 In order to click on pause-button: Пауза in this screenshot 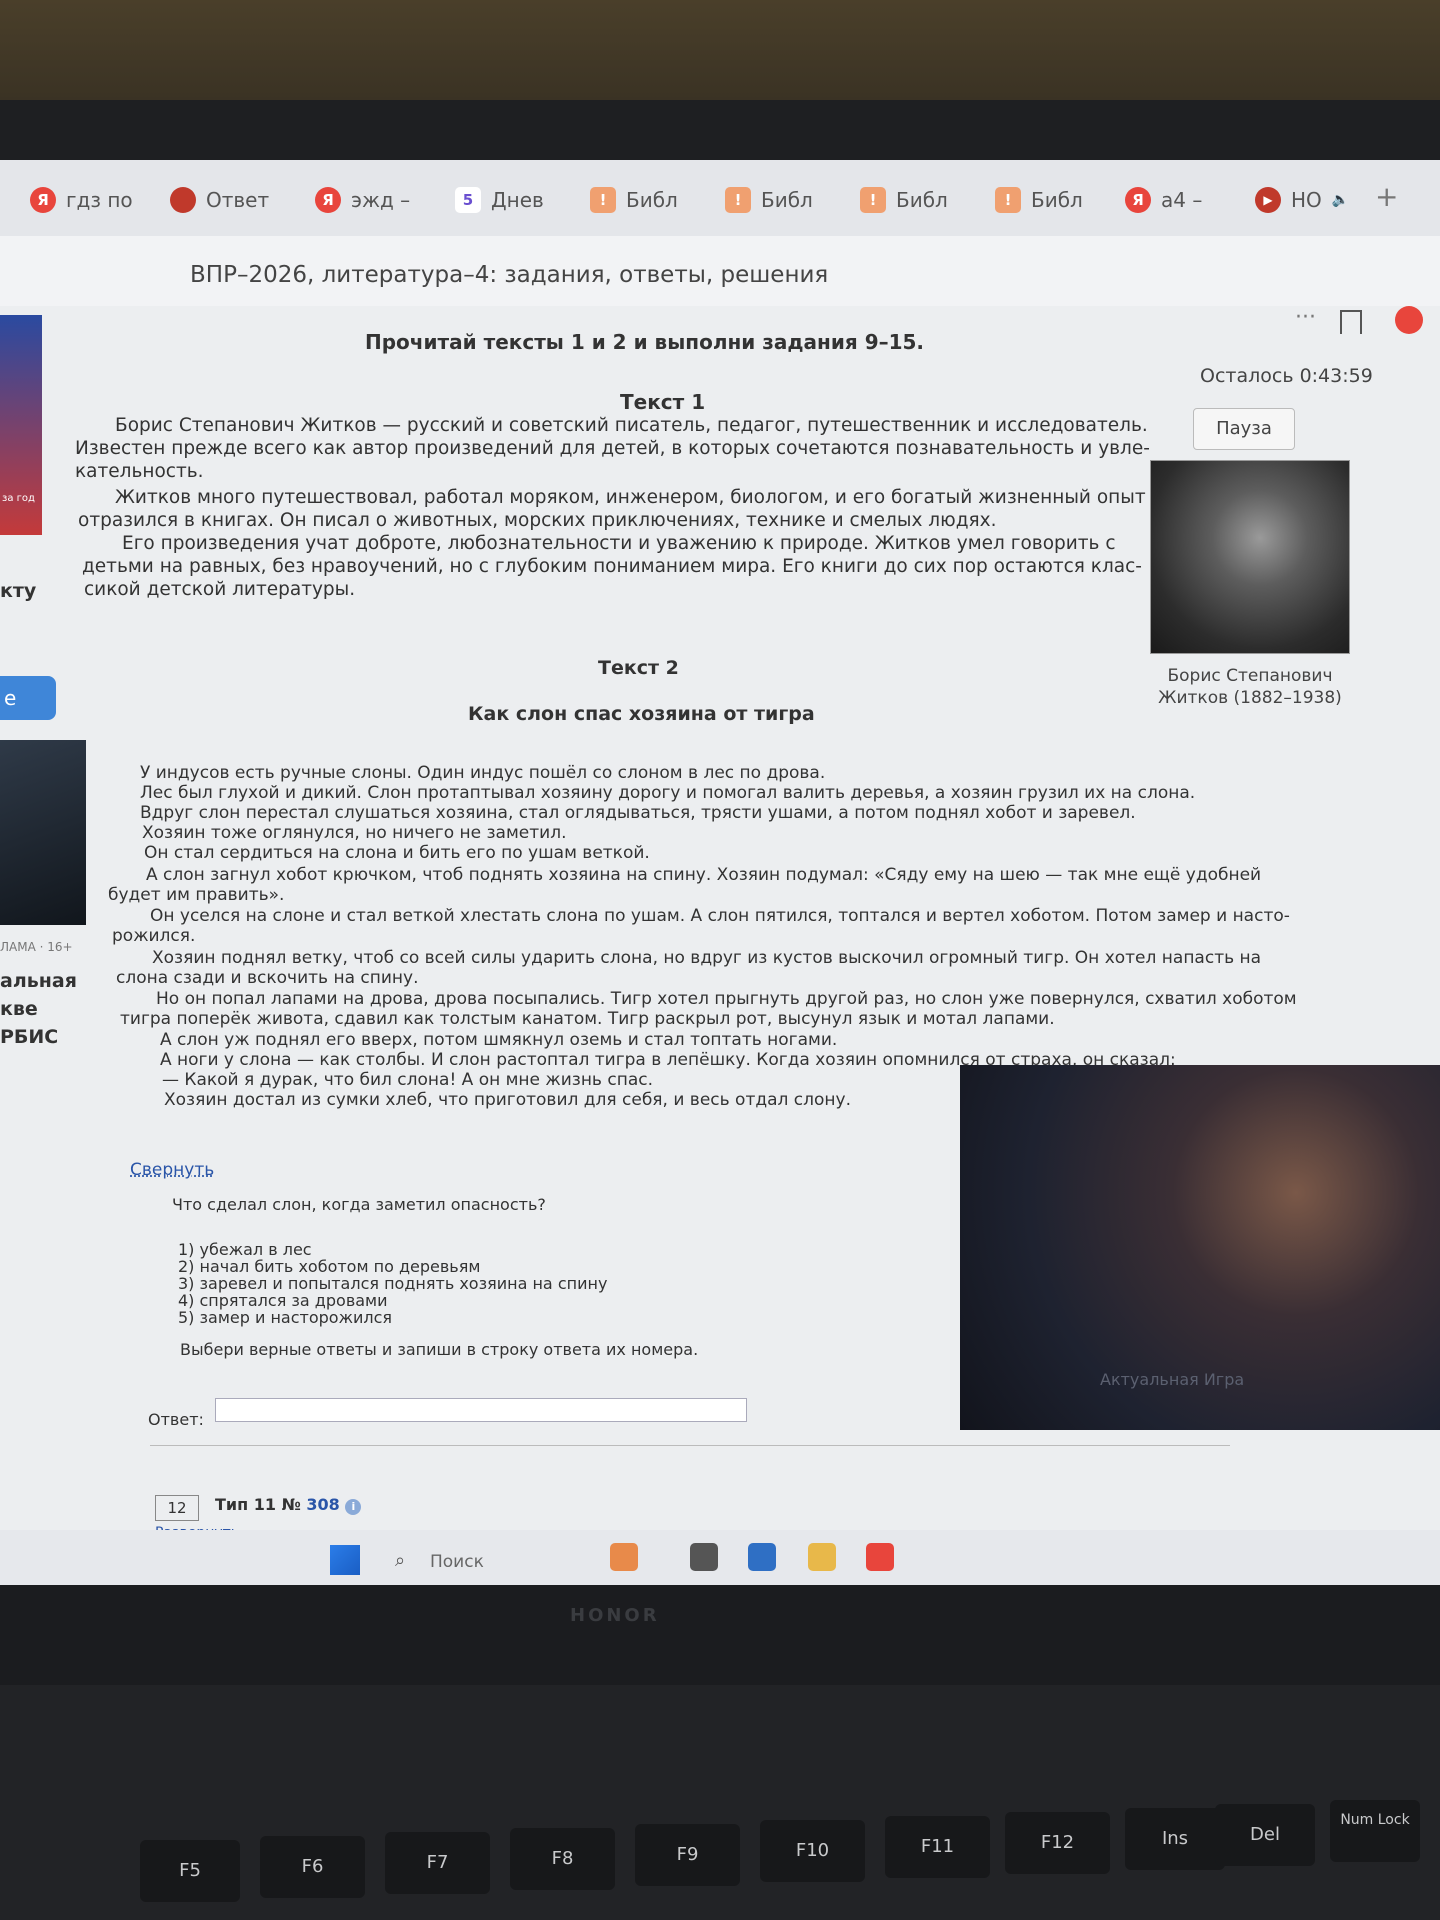, I will do `click(1244, 429)`.